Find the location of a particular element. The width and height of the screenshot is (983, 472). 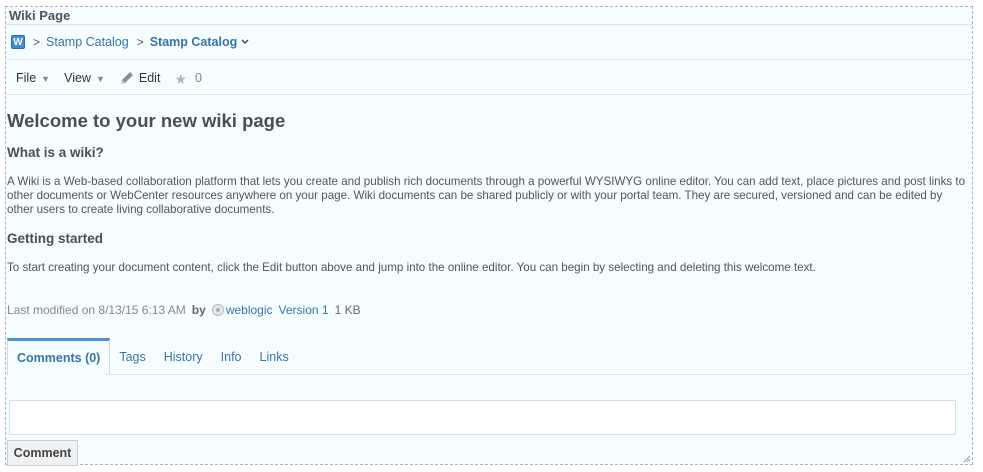

view-menu: View ▼ is located at coordinates (84, 78).